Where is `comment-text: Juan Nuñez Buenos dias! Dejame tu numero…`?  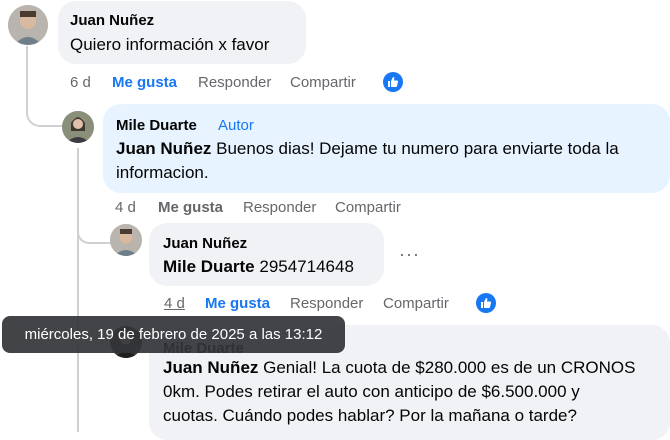
comment-text: Juan Nuñez Buenos dias! Dejame tu numero… is located at coordinates (391, 161).